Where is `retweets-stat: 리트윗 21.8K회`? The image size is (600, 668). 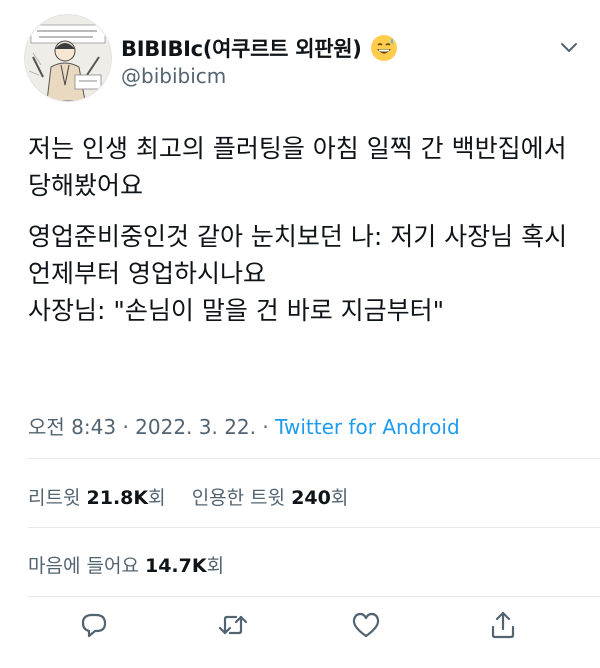
retweets-stat: 리트윗 21.8K회 is located at coordinates (100, 498).